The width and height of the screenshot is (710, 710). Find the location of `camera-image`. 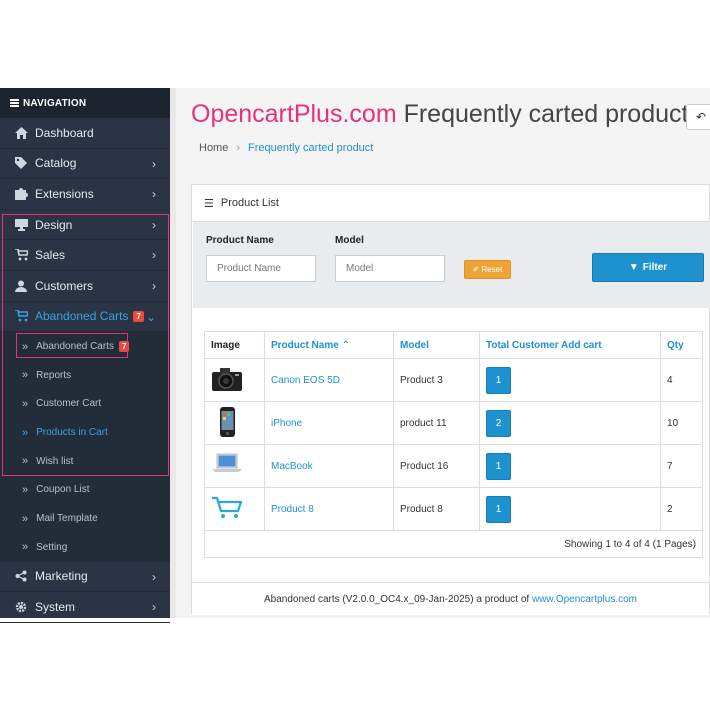

camera-image is located at coordinates (227, 380).